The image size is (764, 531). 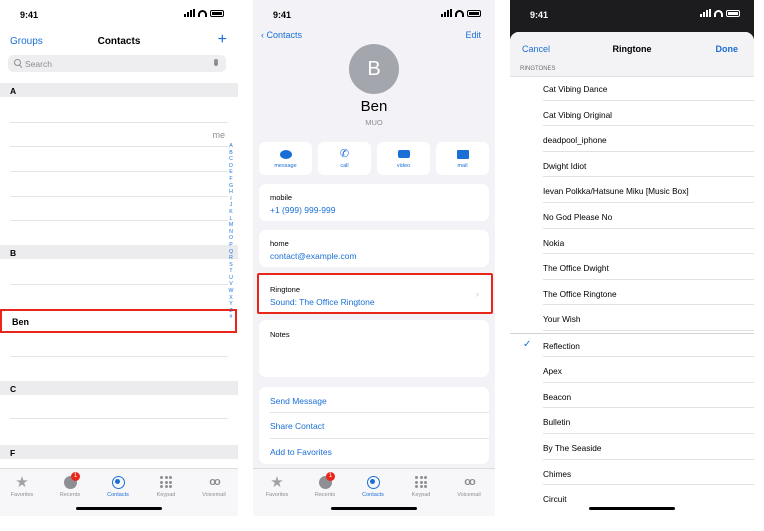 What do you see at coordinates (473, 35) in the screenshot?
I see `edit-button: Edit` at bounding box center [473, 35].